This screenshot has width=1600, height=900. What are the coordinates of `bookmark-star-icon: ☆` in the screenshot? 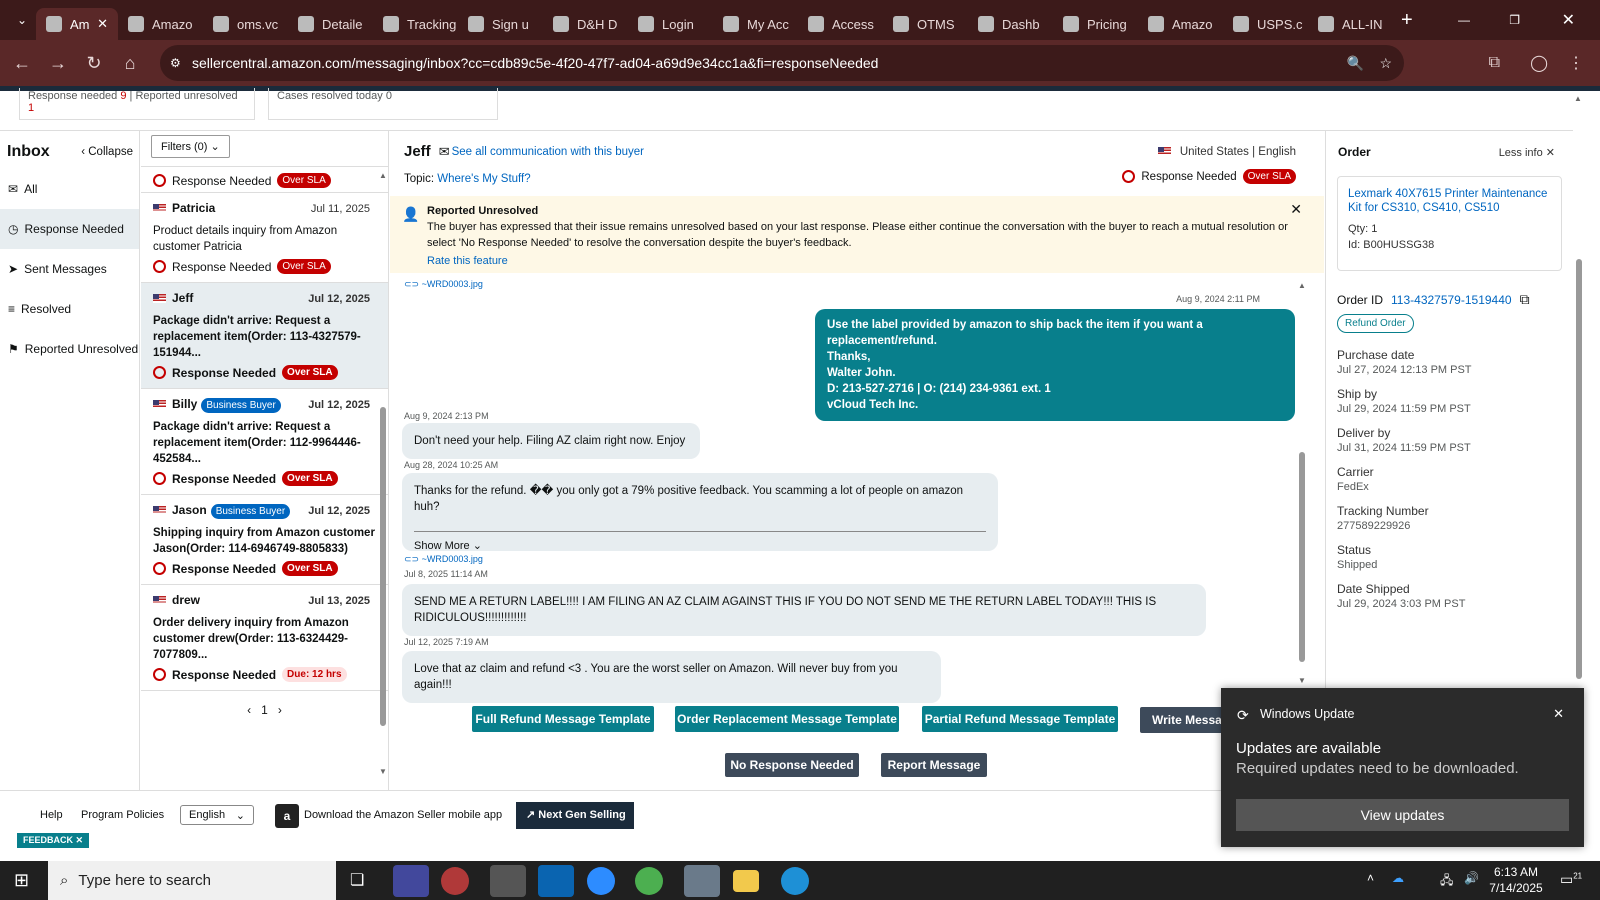 It's located at (1385, 63).